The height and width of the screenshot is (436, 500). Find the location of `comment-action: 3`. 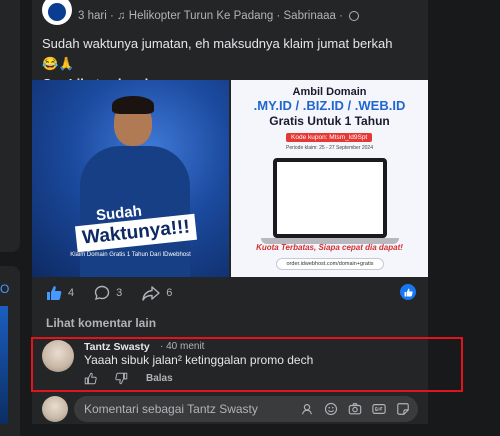

comment-action: 3 is located at coordinates (108, 293).